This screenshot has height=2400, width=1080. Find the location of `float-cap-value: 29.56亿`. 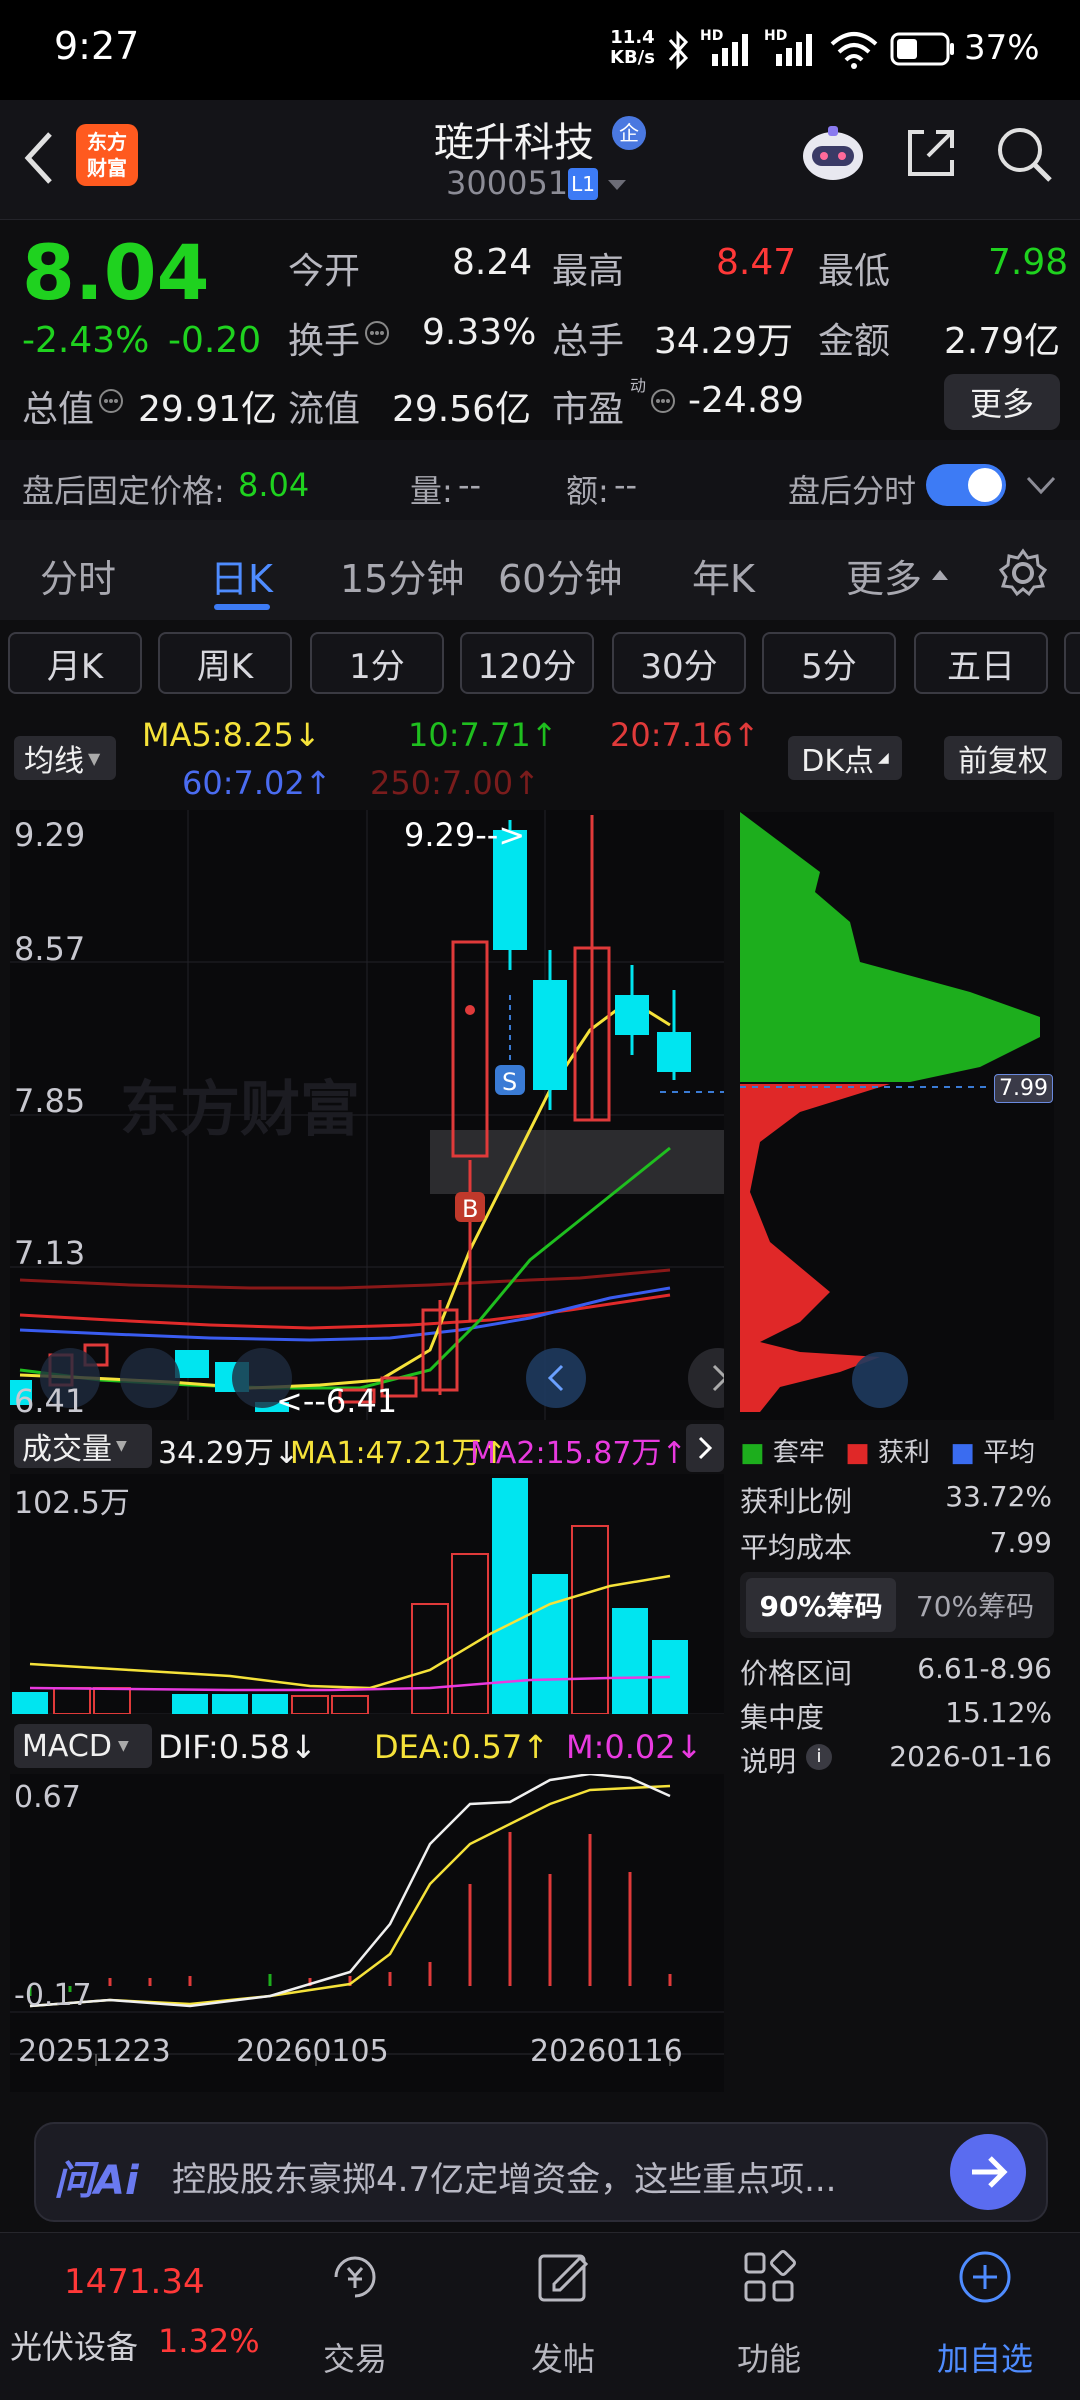

float-cap-value: 29.56亿 is located at coordinates (462, 409).